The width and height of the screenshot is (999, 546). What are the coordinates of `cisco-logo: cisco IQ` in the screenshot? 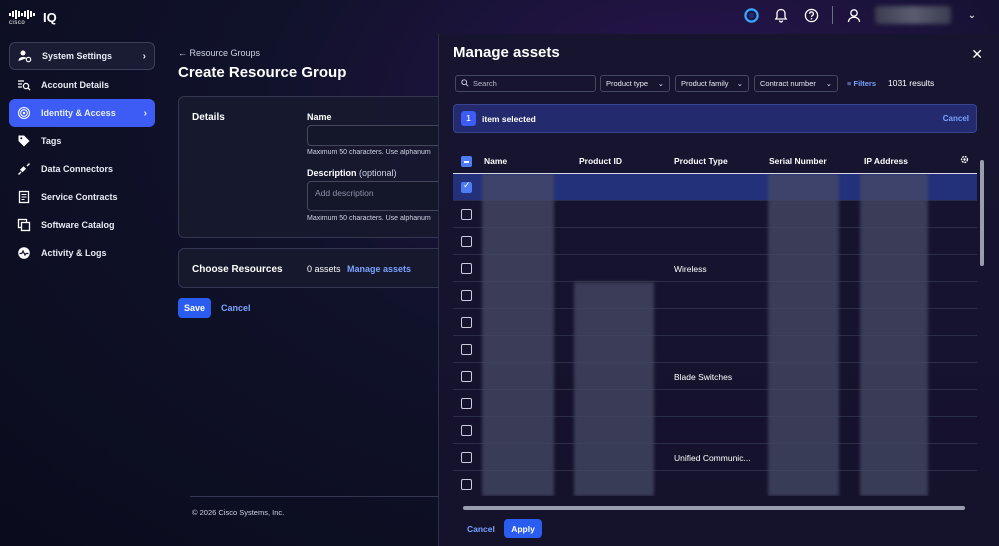 It's located at (33, 17).